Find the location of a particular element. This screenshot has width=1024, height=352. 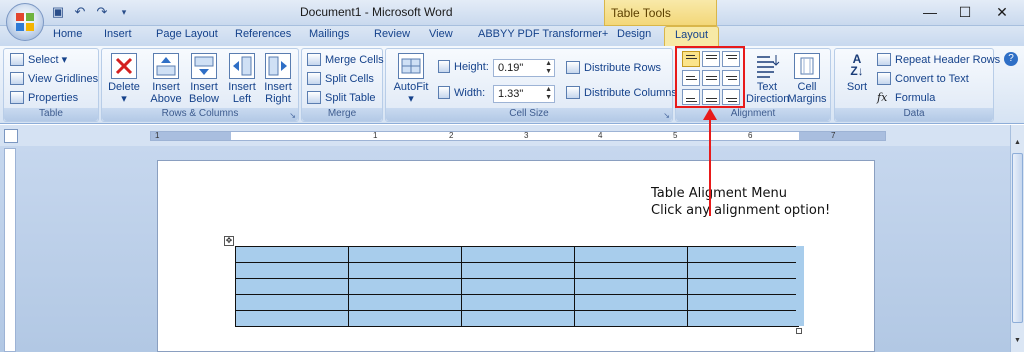

distribute-rows-icon is located at coordinates (573, 67).